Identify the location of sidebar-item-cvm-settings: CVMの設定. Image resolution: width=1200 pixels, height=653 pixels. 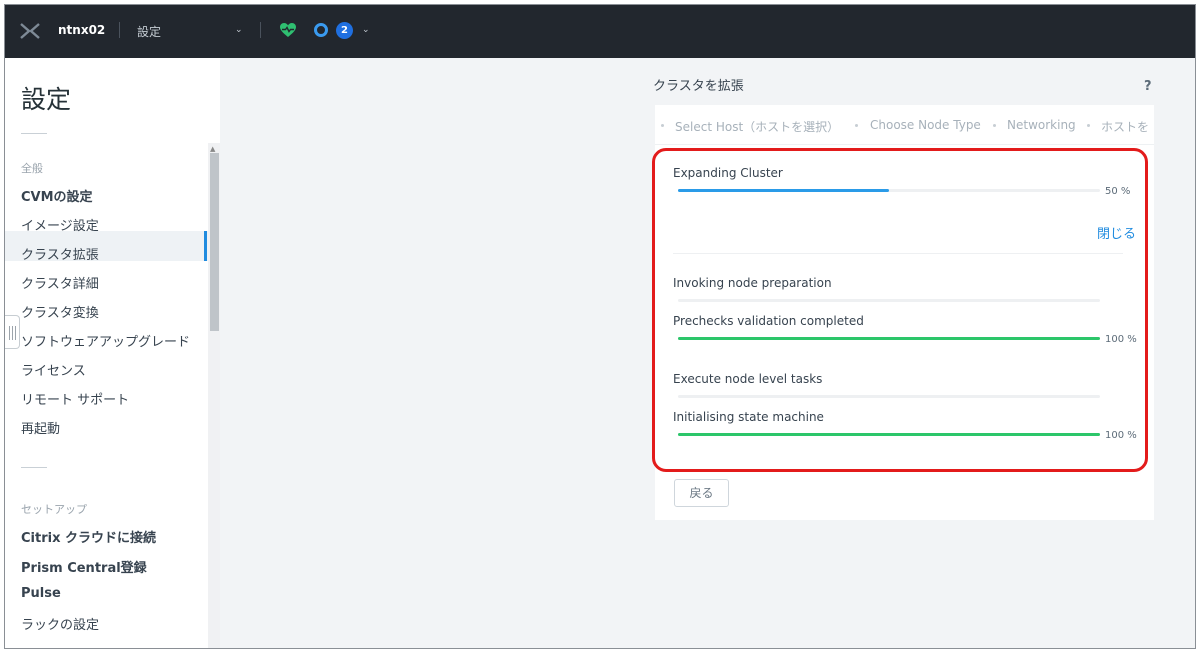
(57, 195).